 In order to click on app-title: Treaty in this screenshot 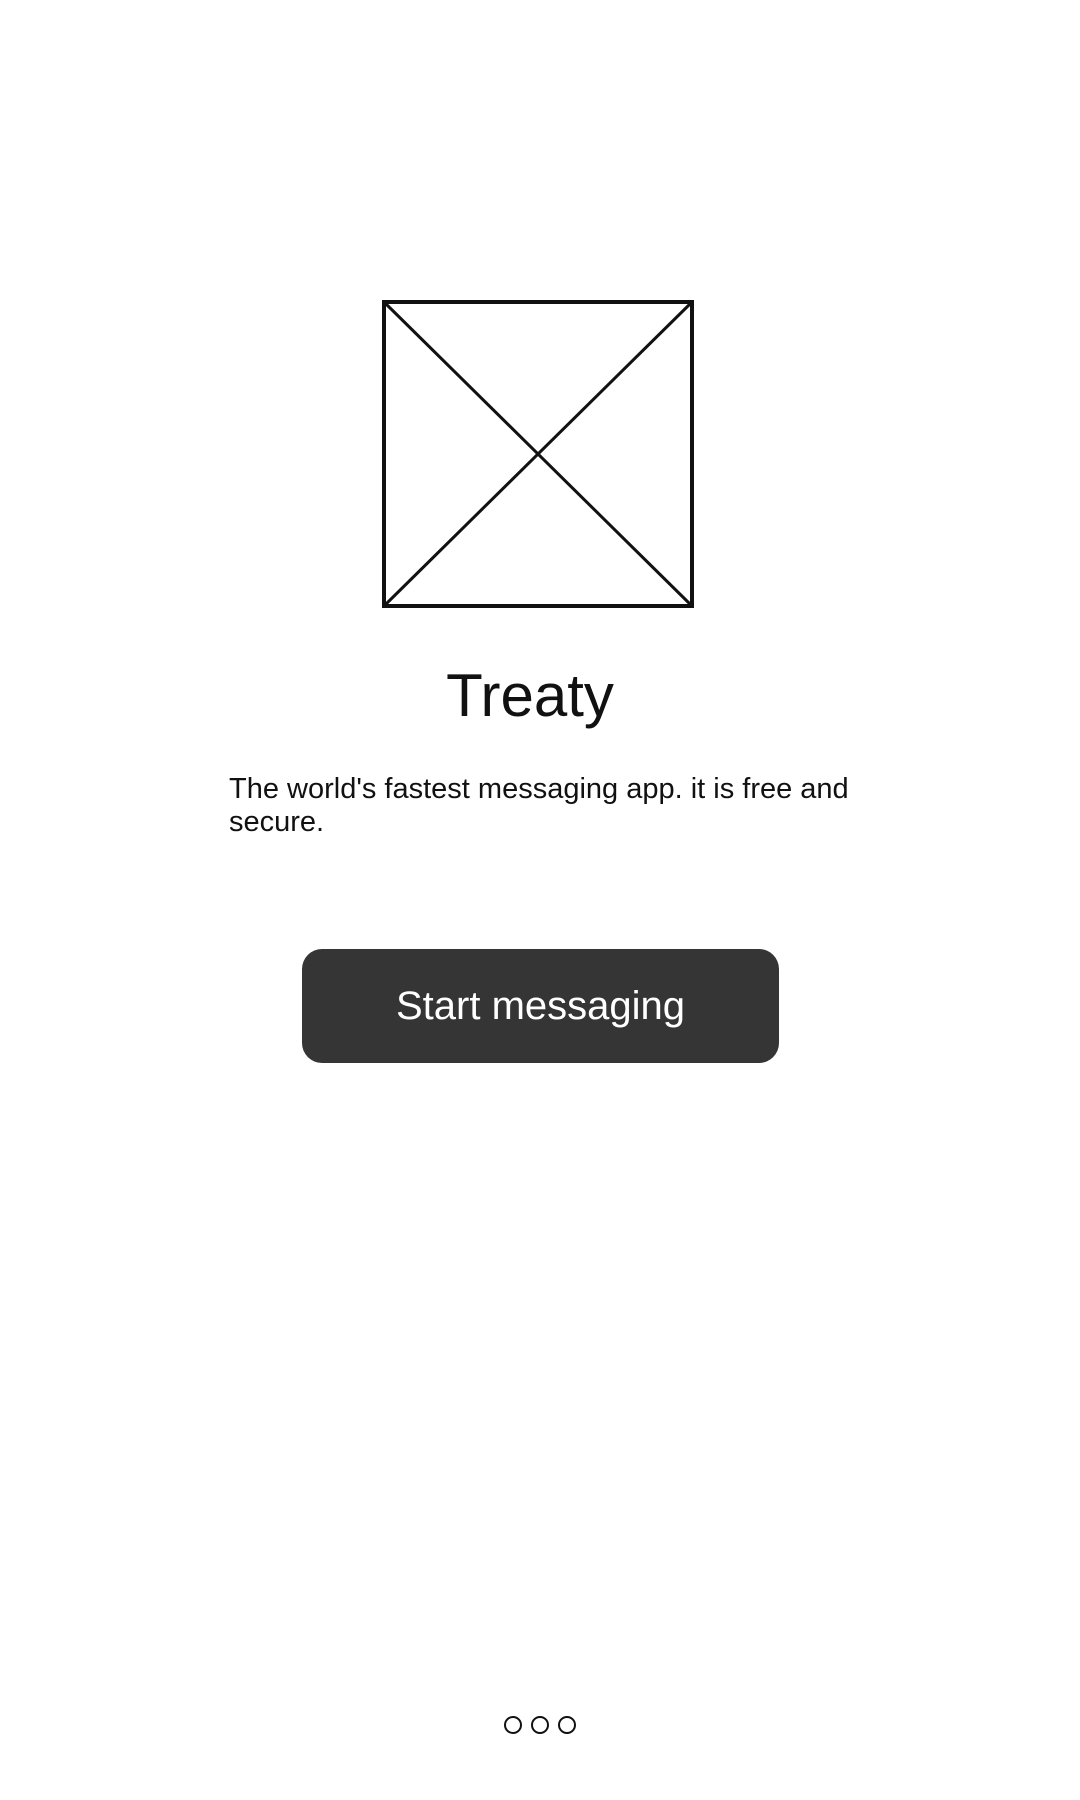, I will do `click(530, 695)`.